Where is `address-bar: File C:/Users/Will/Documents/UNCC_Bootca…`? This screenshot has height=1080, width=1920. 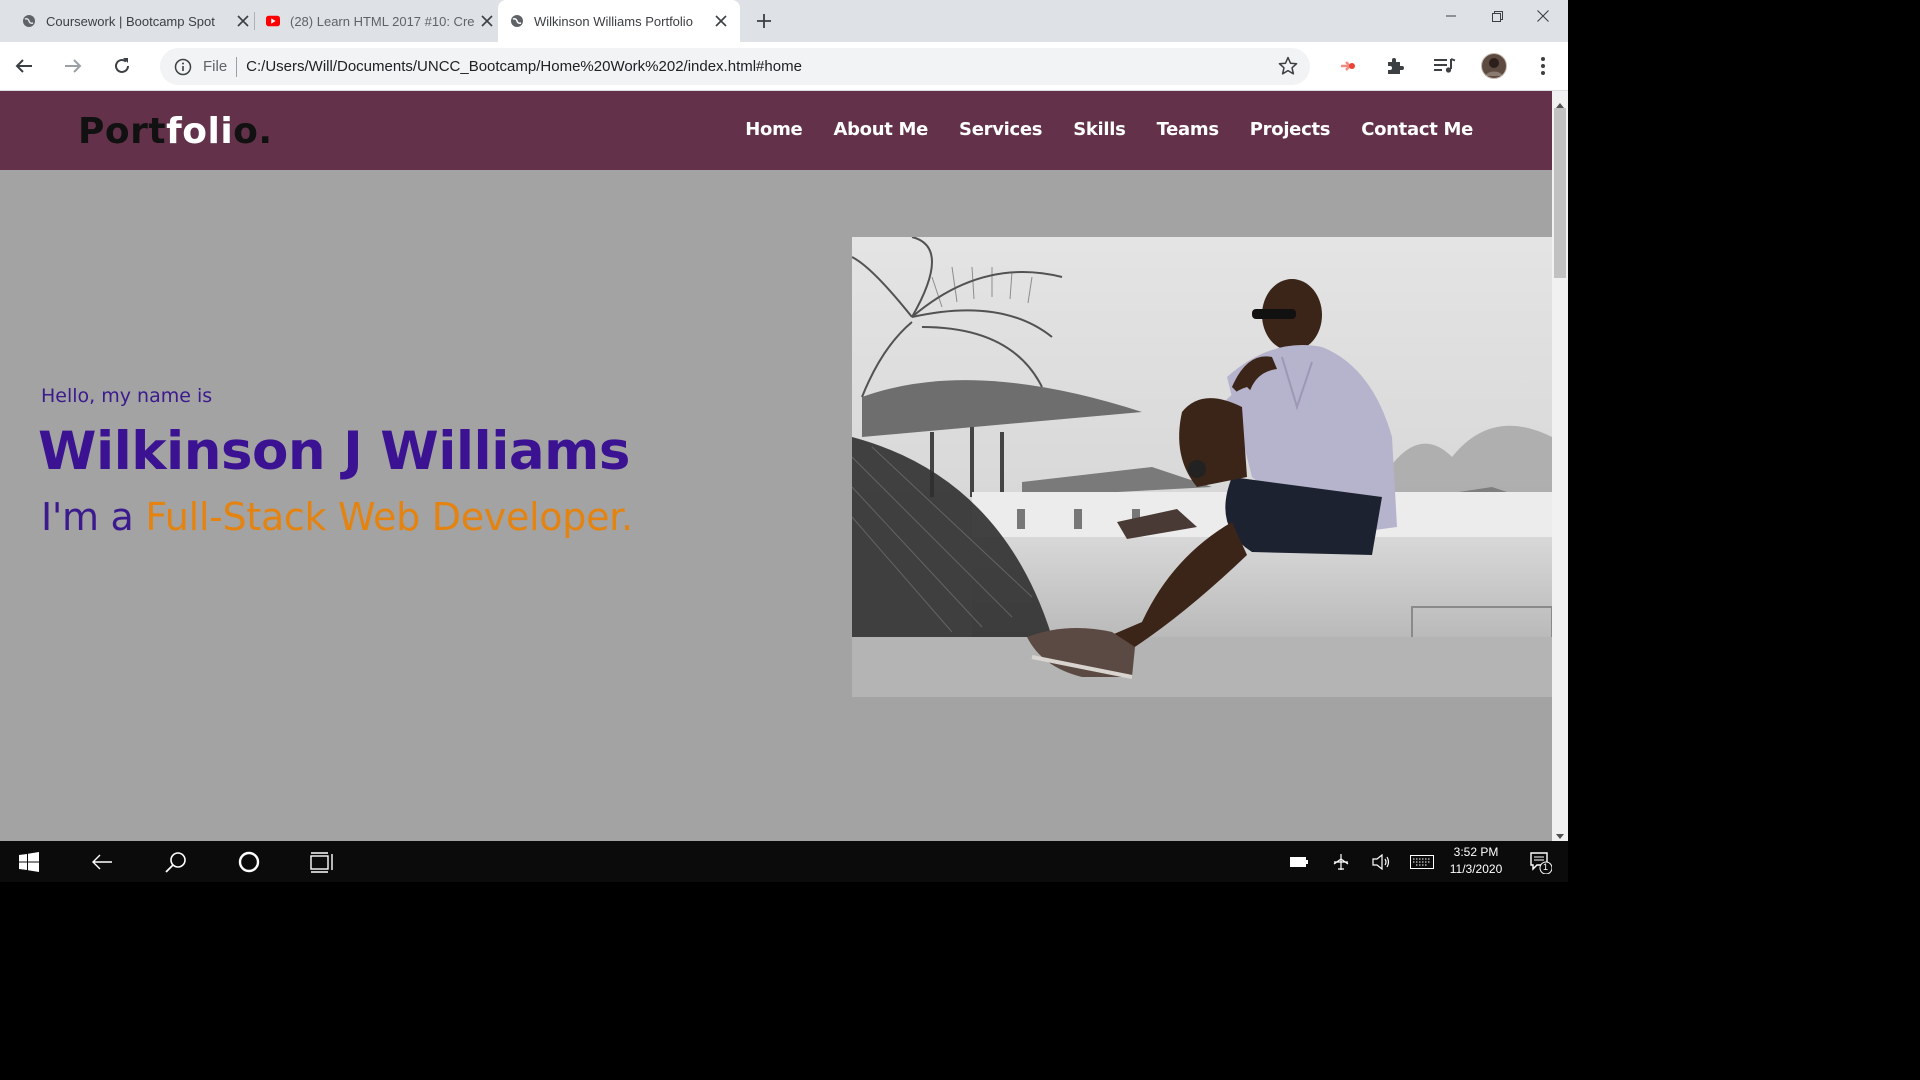 address-bar: File C:/Users/Will/Documents/UNCC_Bootca… is located at coordinates (735, 66).